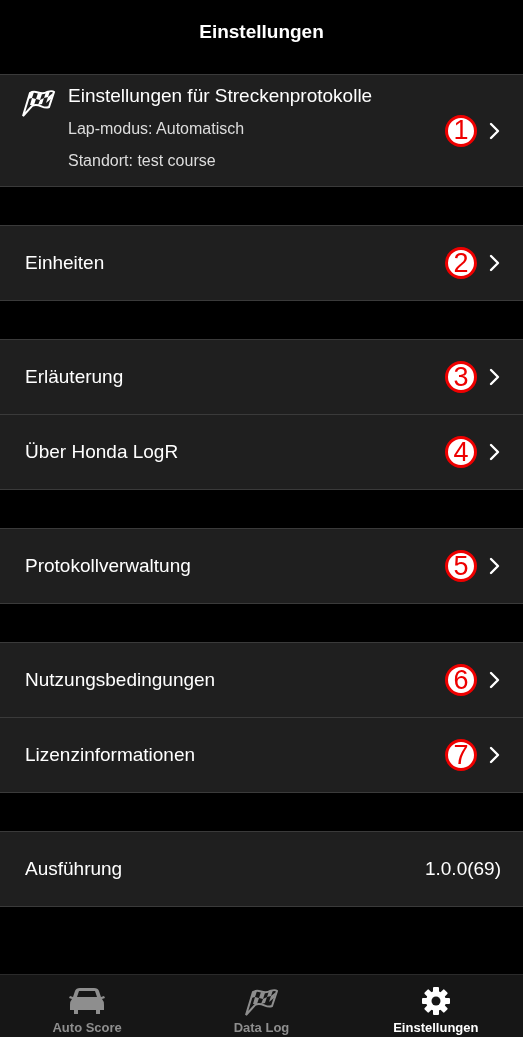 Image resolution: width=523 pixels, height=1037 pixels. Describe the element at coordinates (261, 680) in the screenshot. I see `list-row: Nutzungsbedingungen 6` at that location.